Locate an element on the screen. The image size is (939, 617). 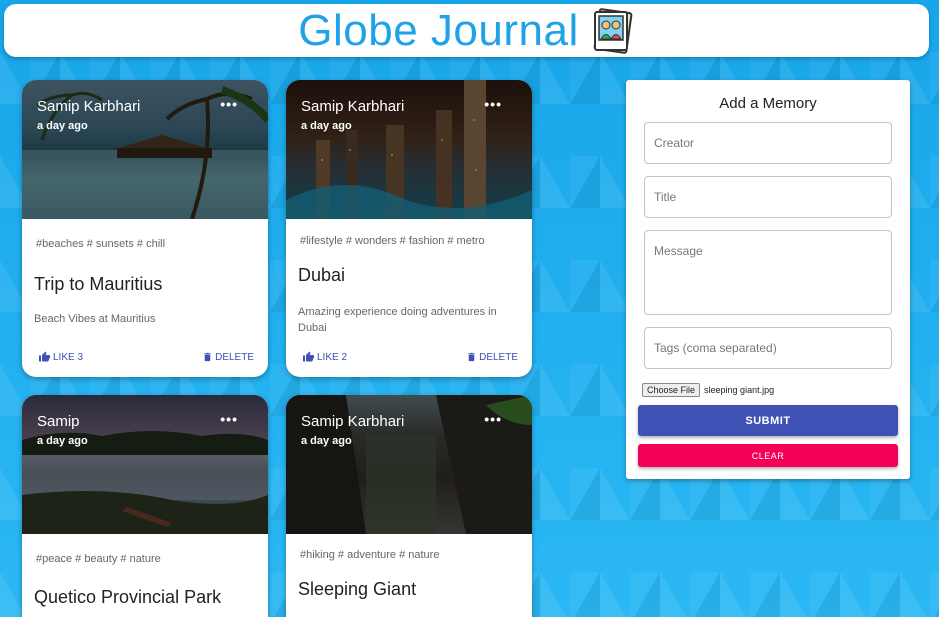
submit-button: SUBMIT is located at coordinates (768, 420).